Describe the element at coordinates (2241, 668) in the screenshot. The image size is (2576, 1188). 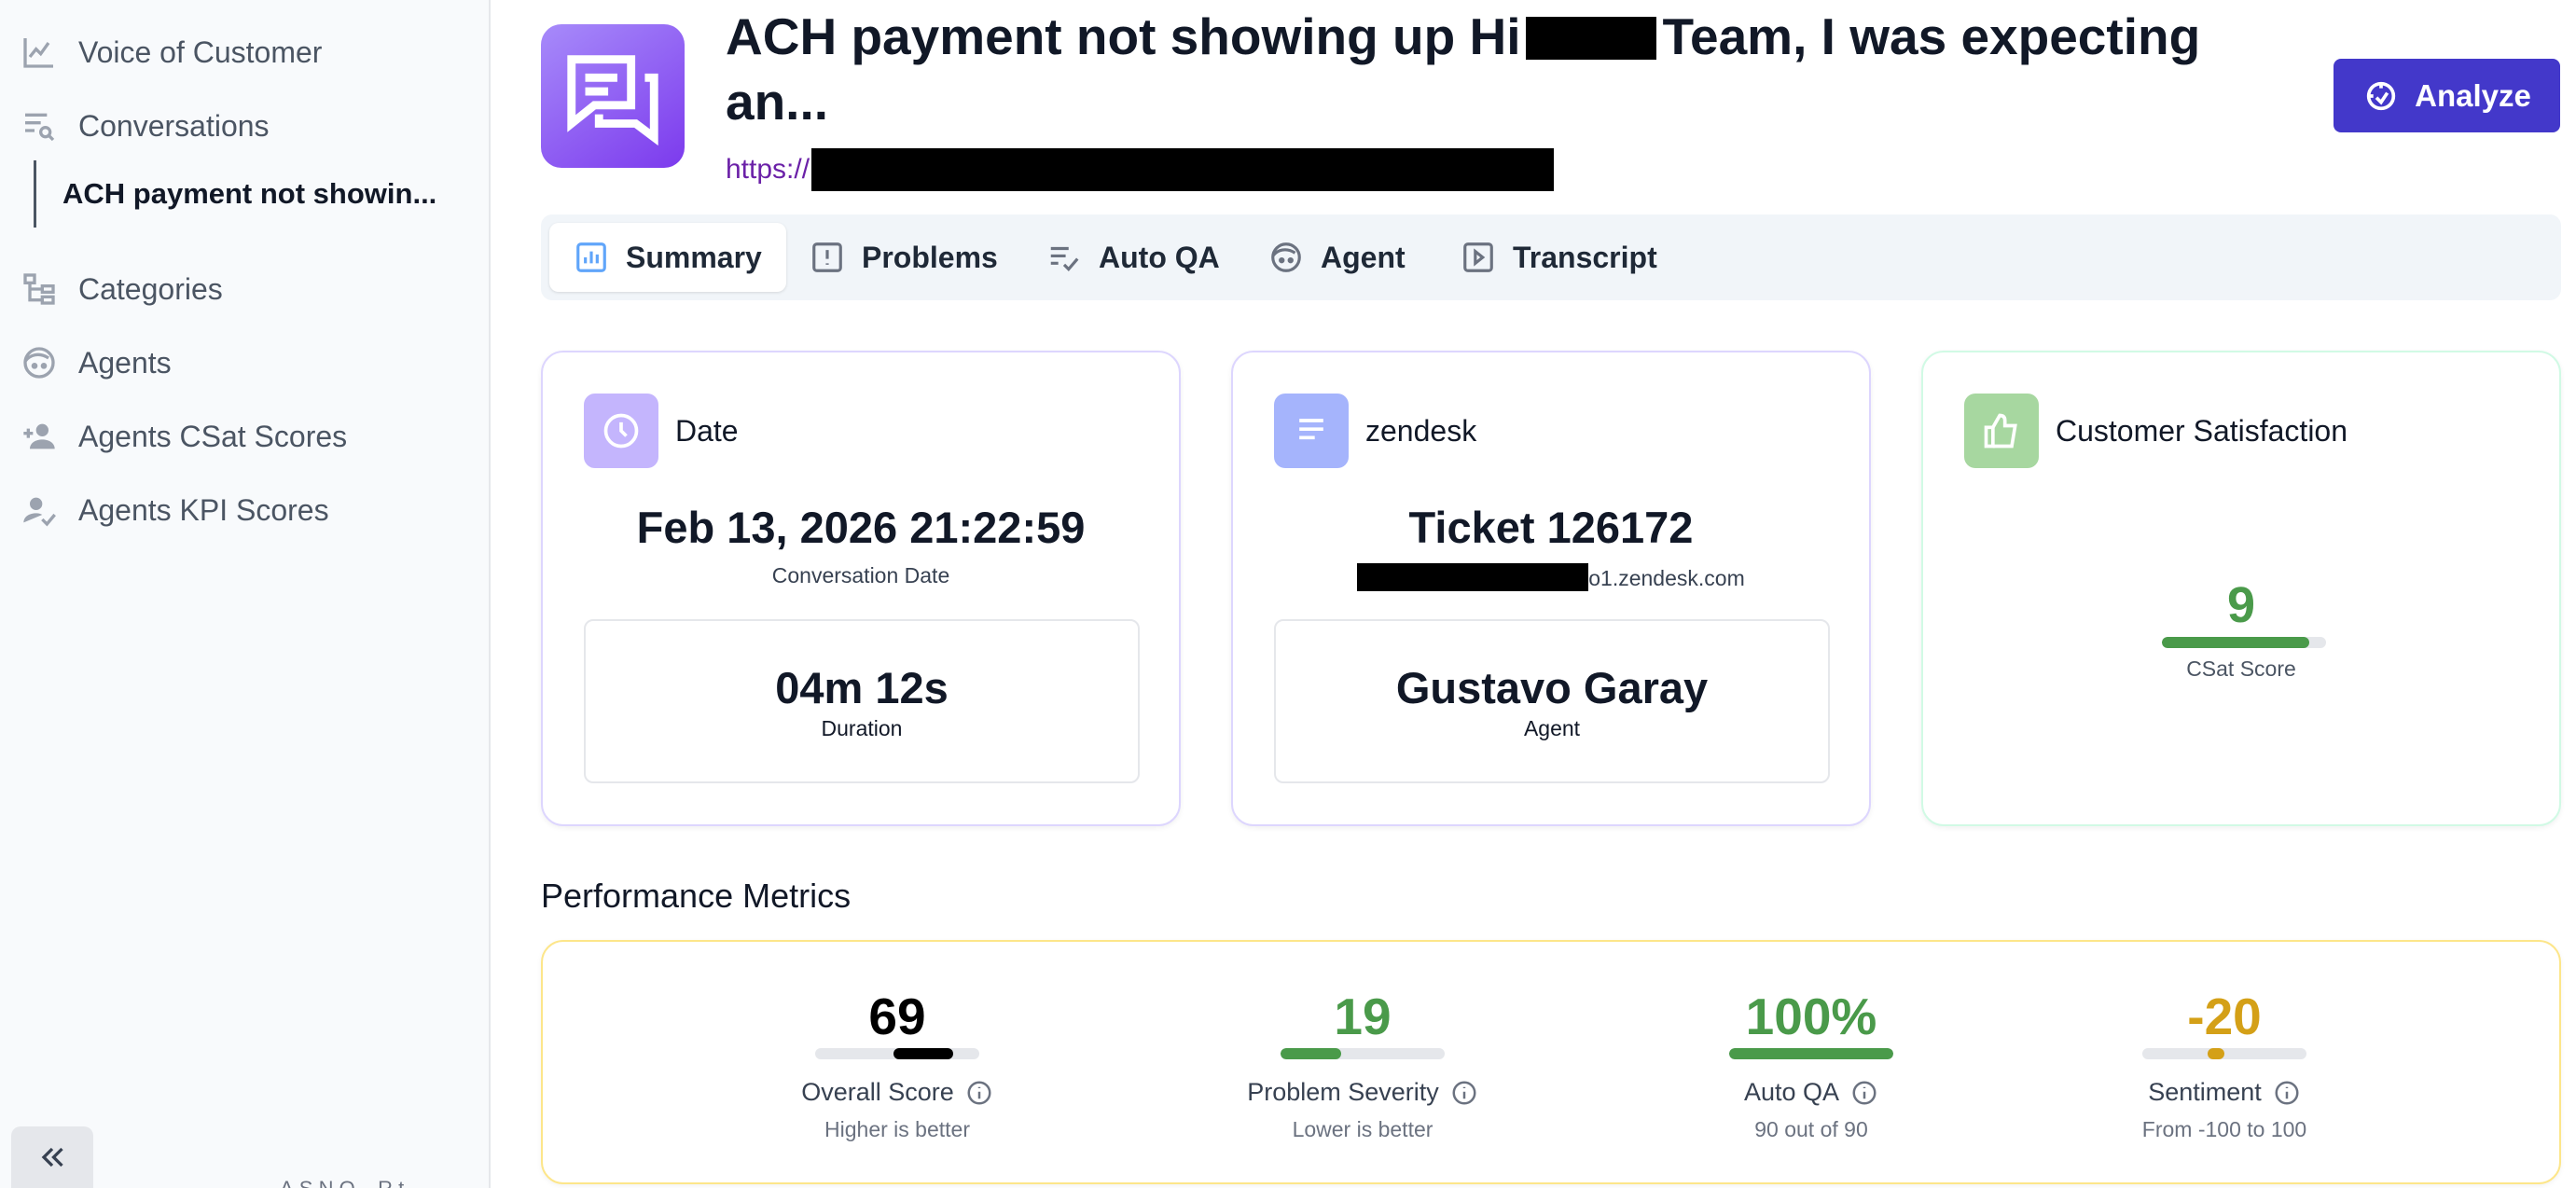
I see `csat-score-label: CSat Score` at that location.